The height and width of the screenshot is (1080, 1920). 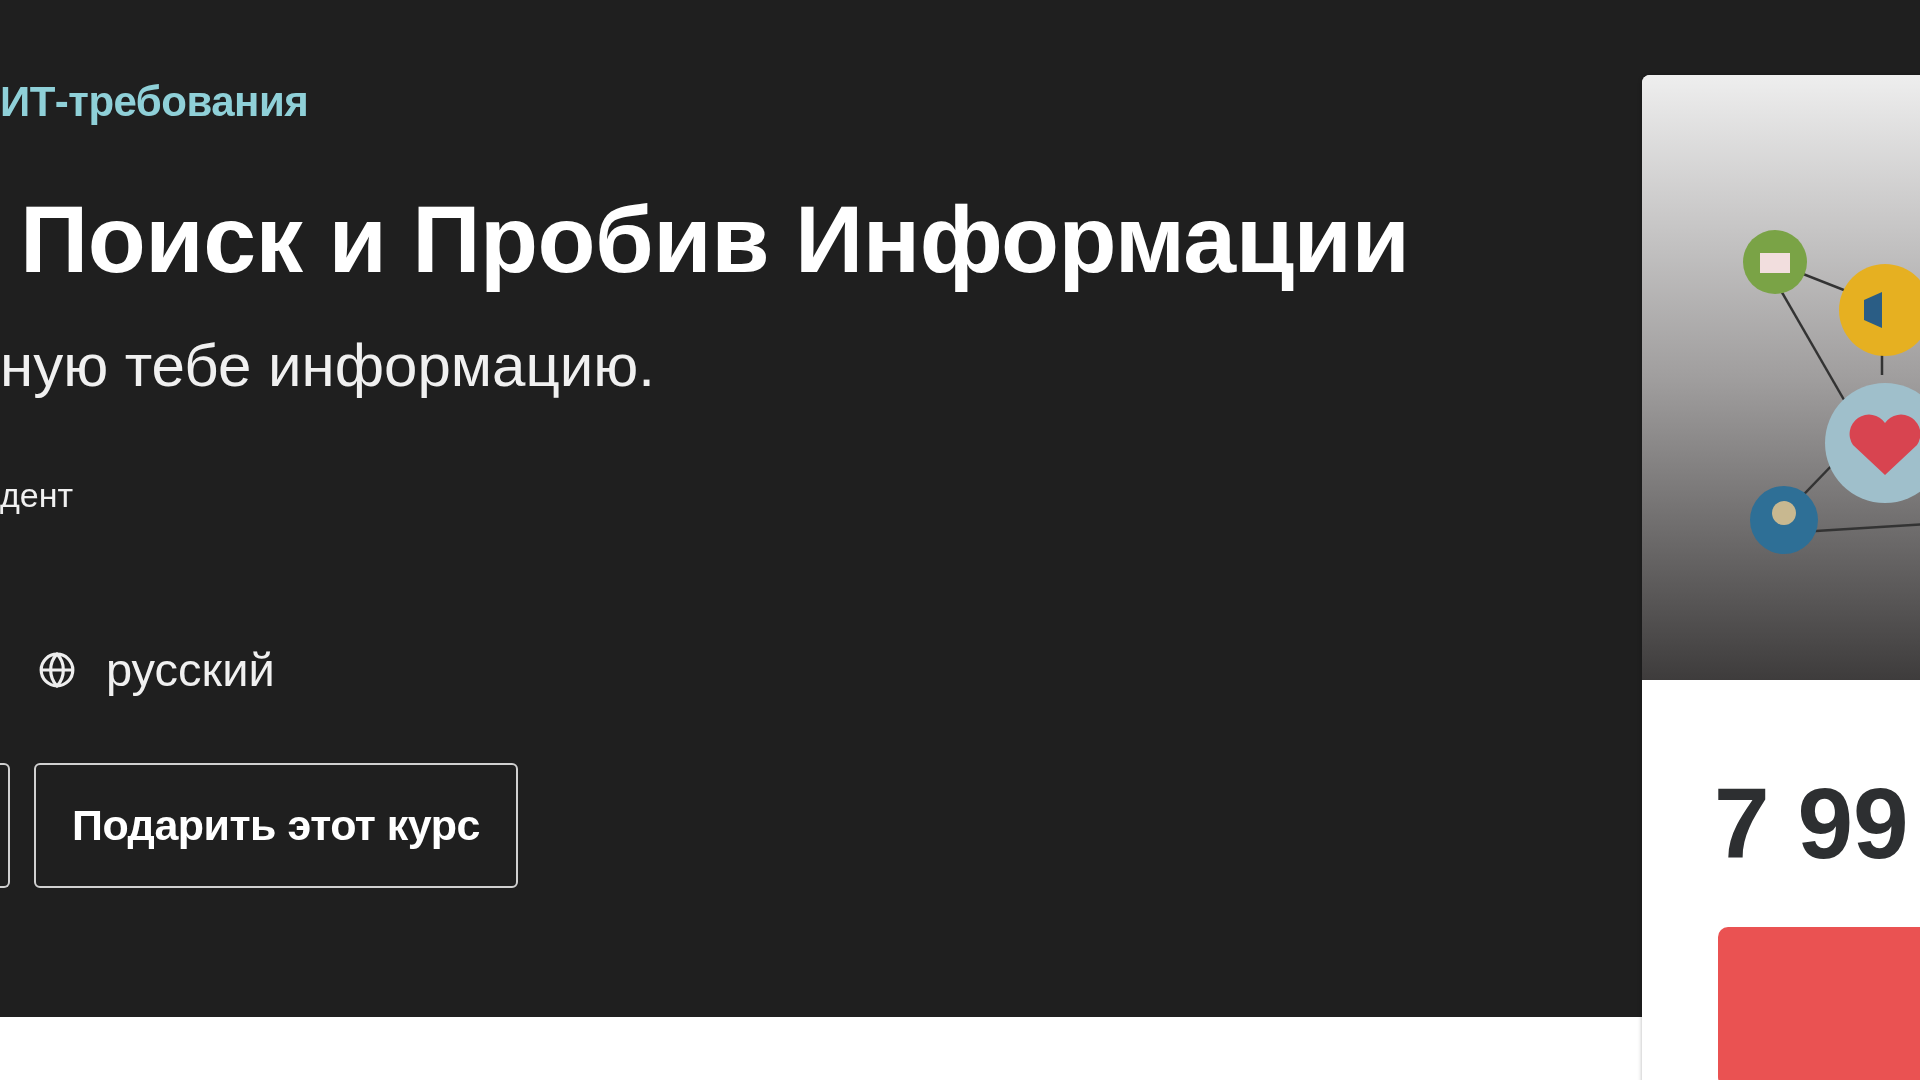 What do you see at coordinates (57, 669) in the screenshot?
I see `globe-icon` at bounding box center [57, 669].